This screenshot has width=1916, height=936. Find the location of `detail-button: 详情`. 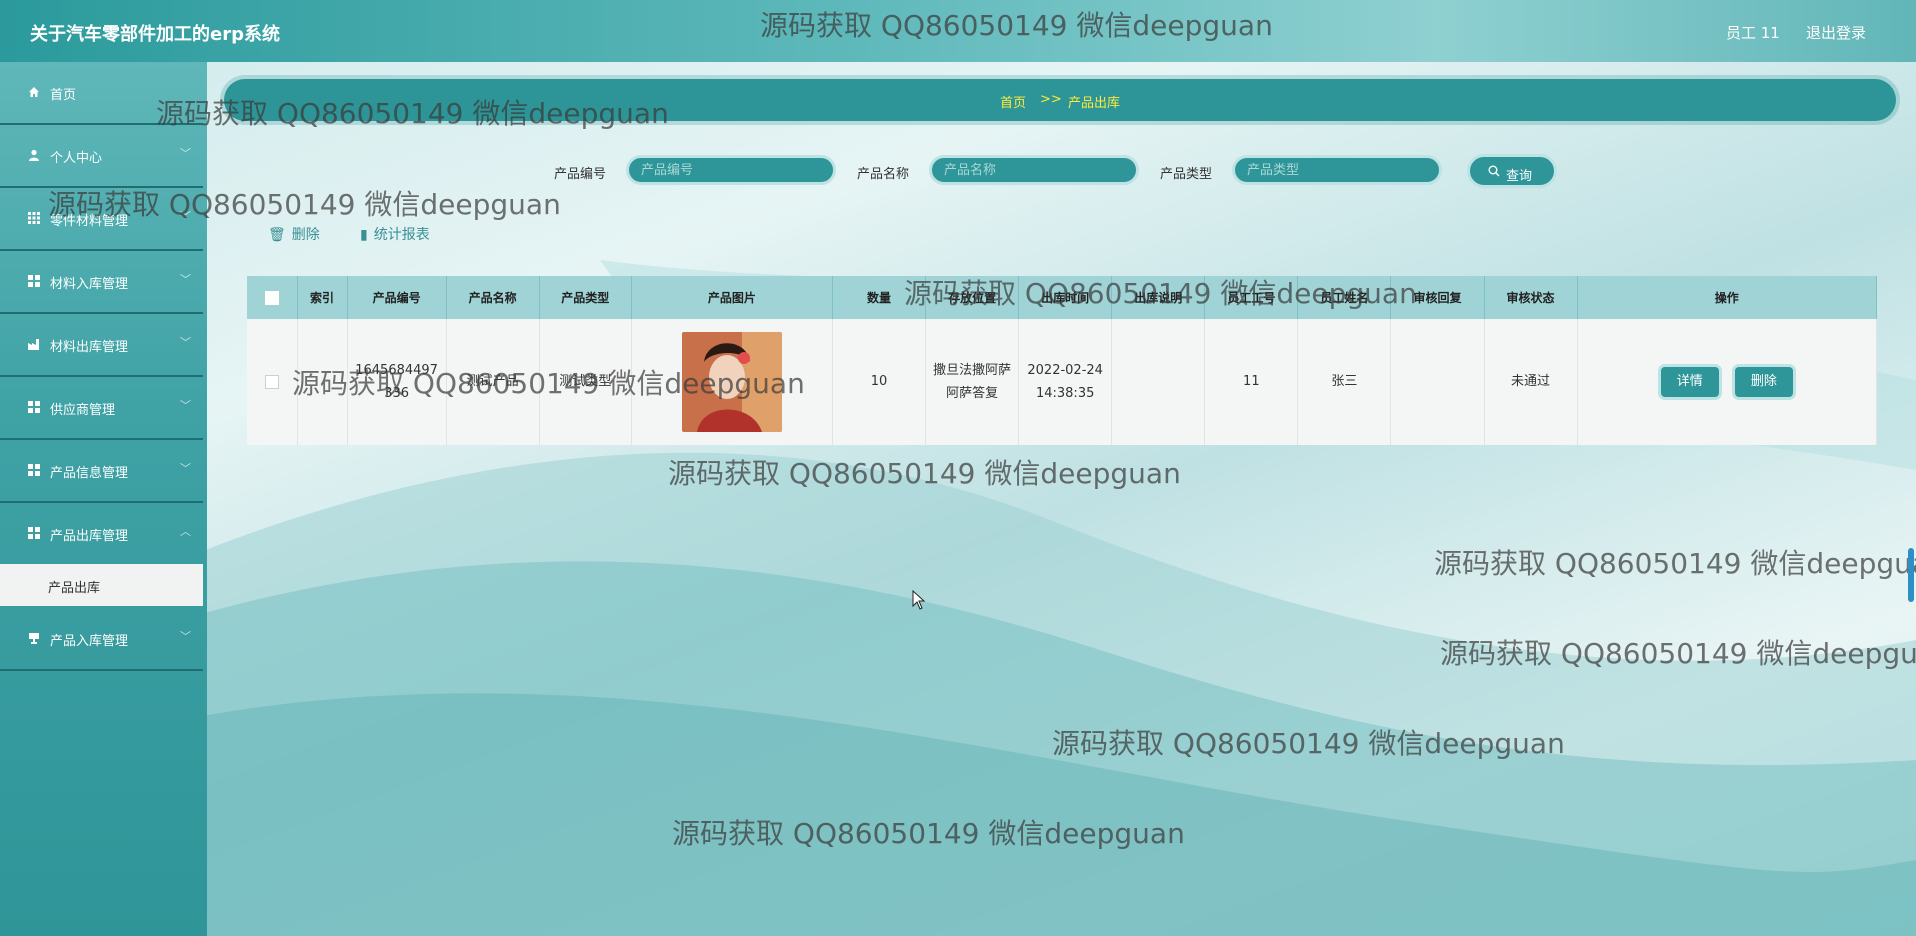

detail-button: 详情 is located at coordinates (1689, 382).